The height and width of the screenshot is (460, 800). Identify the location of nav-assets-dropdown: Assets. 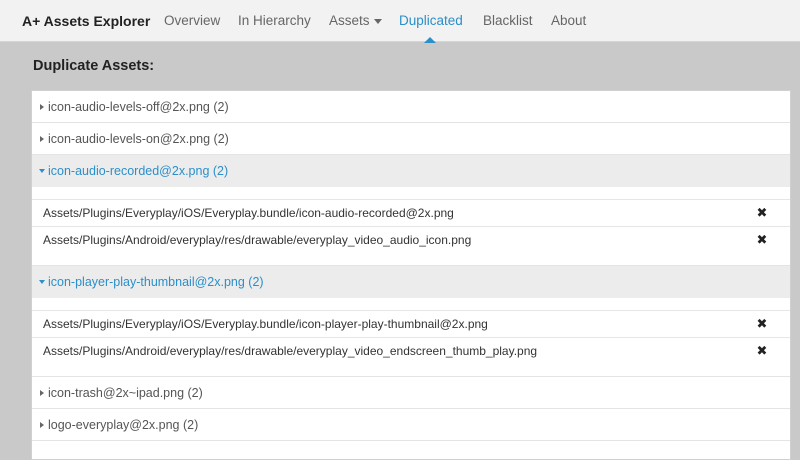
(355, 21).